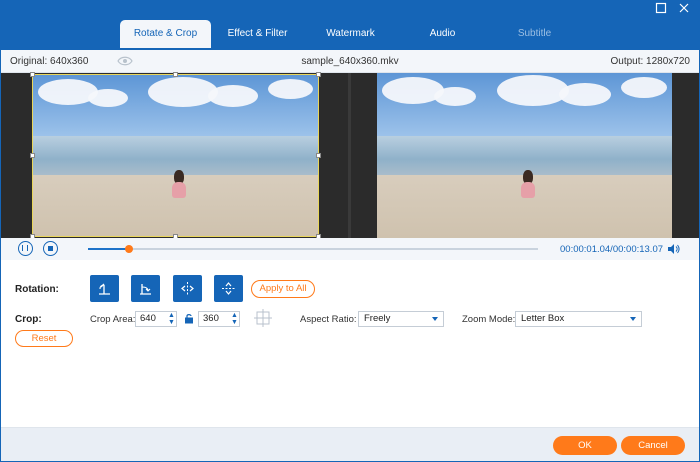 This screenshot has height=462, width=700. Describe the element at coordinates (189, 318) in the screenshot. I see `lock-icon` at that location.